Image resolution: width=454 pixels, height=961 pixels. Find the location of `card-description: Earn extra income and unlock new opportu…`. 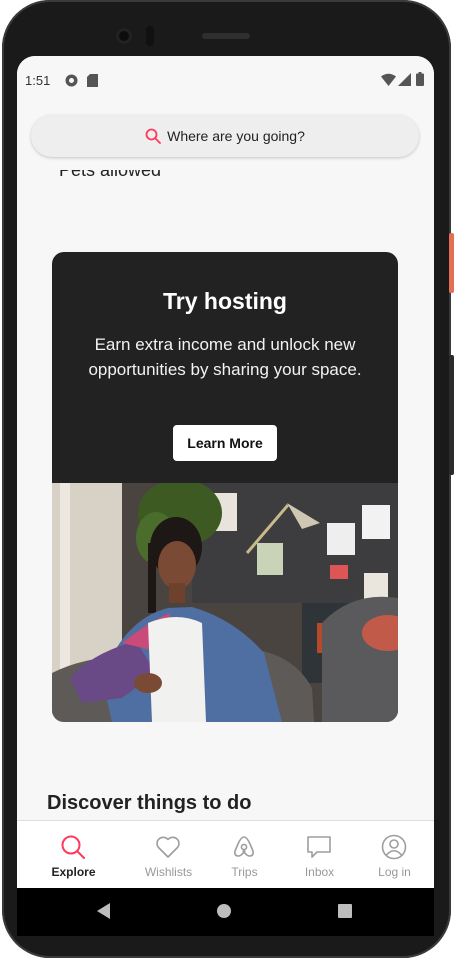

card-description: Earn extra income and unlock new opportu… is located at coordinates (225, 357).